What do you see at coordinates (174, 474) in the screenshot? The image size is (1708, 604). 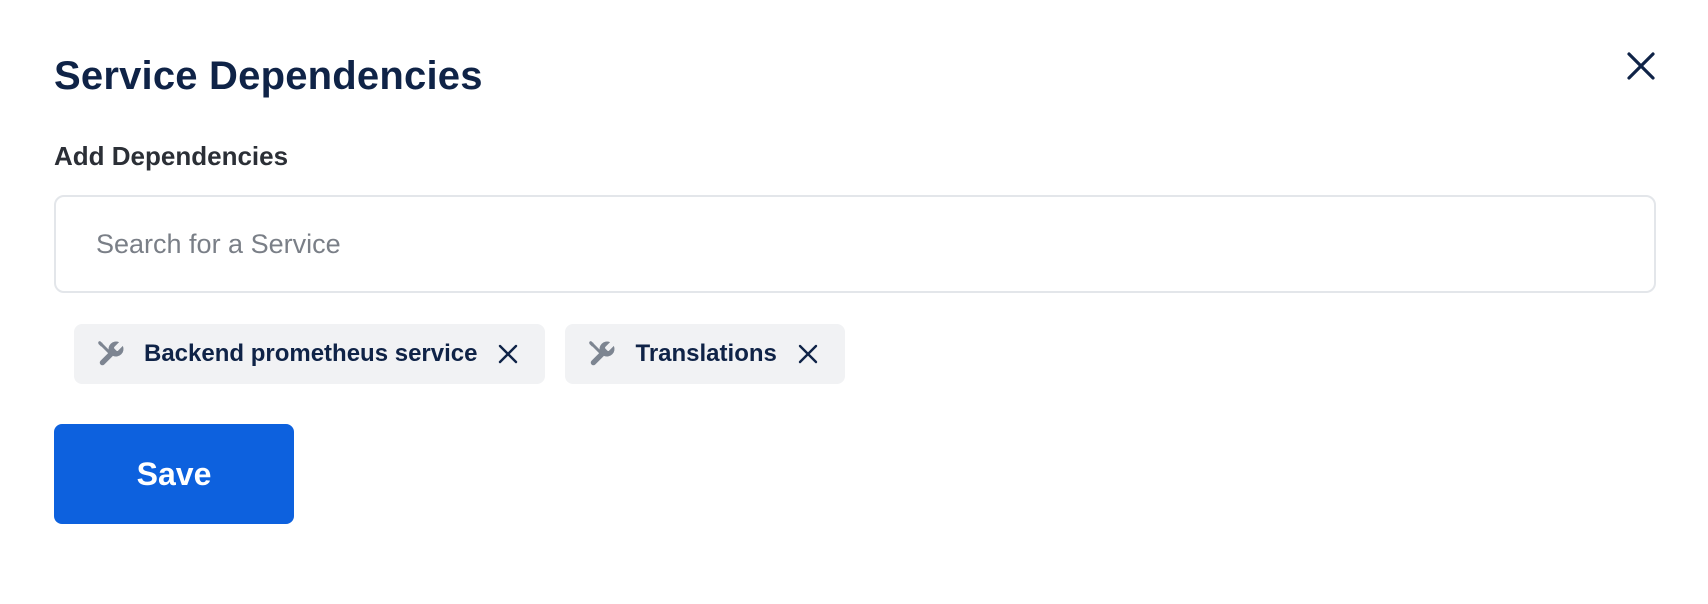 I see `save-button: Save` at bounding box center [174, 474].